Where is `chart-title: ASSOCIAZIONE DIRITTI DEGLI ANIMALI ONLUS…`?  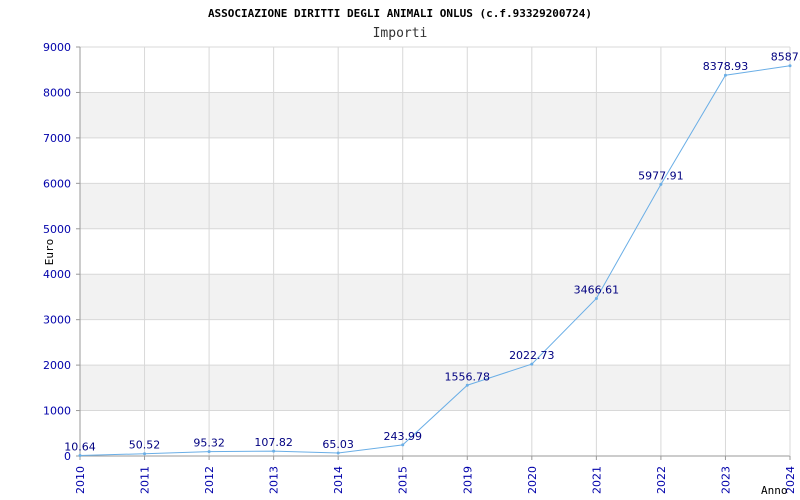
chart-title: ASSOCIAZIONE DIRITTI DEGLI ANIMALI ONLUS… is located at coordinates (400, 13).